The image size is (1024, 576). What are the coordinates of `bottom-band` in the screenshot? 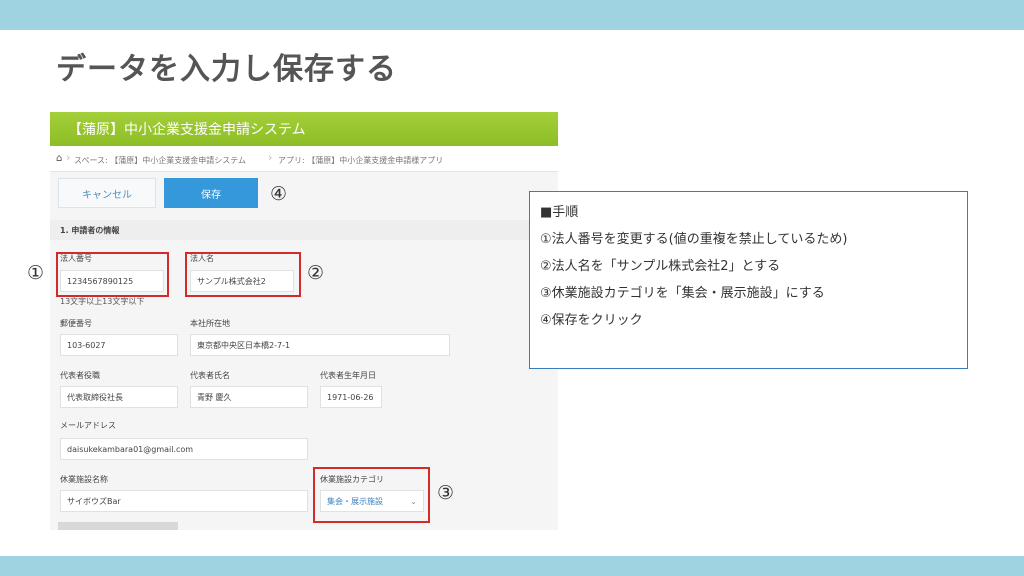 It's located at (512, 566).